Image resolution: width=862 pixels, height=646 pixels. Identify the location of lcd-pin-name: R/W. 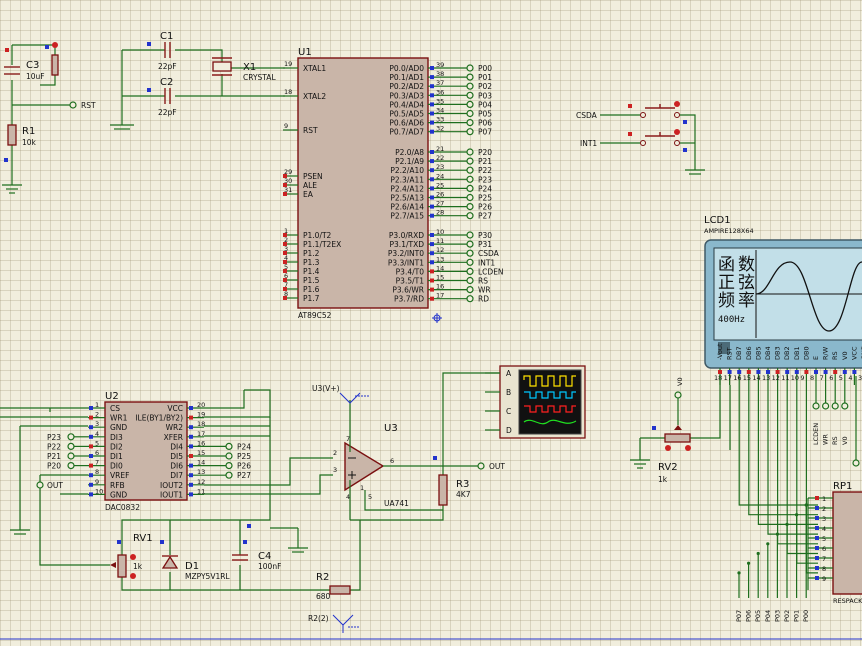
(826, 353).